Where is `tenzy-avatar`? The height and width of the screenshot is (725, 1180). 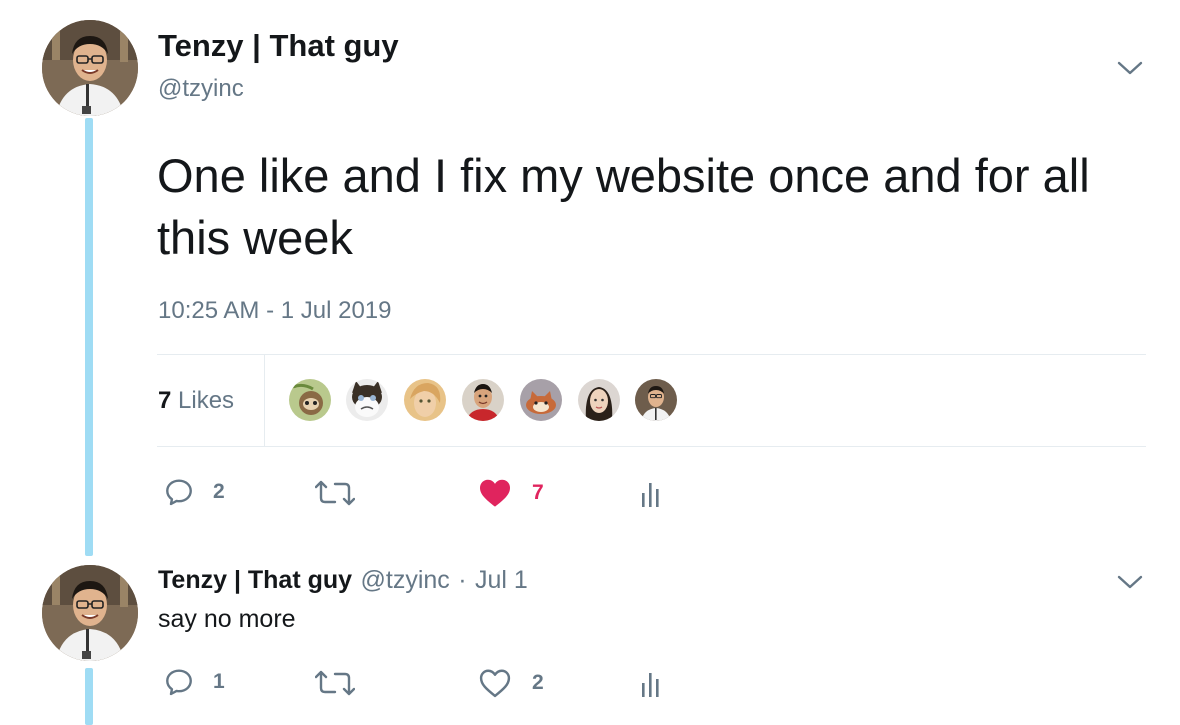 tenzy-avatar is located at coordinates (656, 400).